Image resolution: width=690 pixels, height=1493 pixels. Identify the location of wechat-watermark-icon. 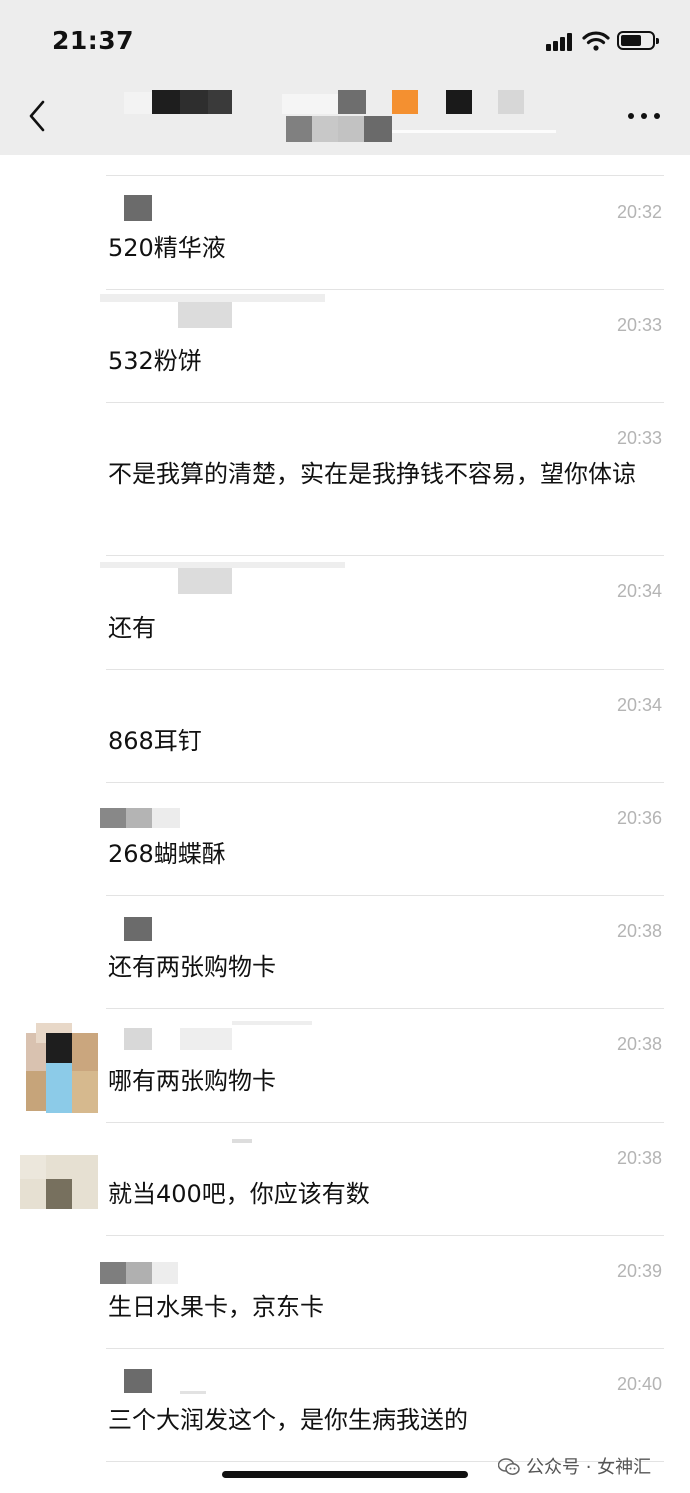
(509, 1466).